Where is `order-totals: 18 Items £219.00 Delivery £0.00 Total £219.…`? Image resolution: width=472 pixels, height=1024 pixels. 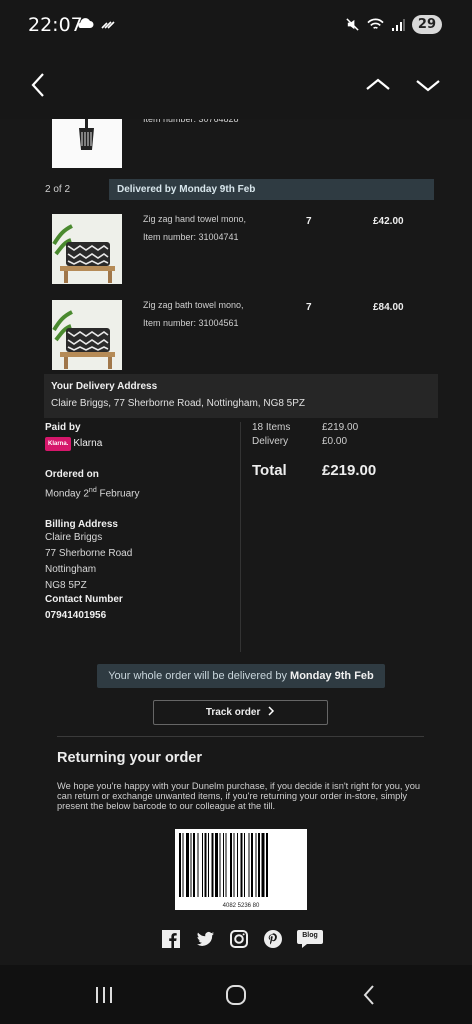 order-totals: 18 Items £219.00 Delivery £0.00 Total £219.… is located at coordinates (347, 450).